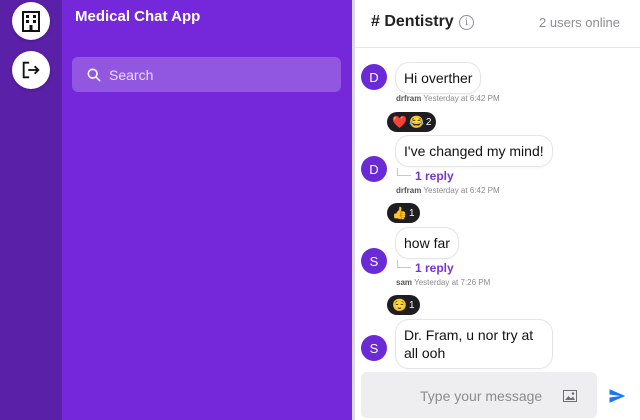 The height and width of the screenshot is (420, 640). Describe the element at coordinates (452, 282) in the screenshot. I see `message-time: Yesterday at 7:26 PM` at that location.